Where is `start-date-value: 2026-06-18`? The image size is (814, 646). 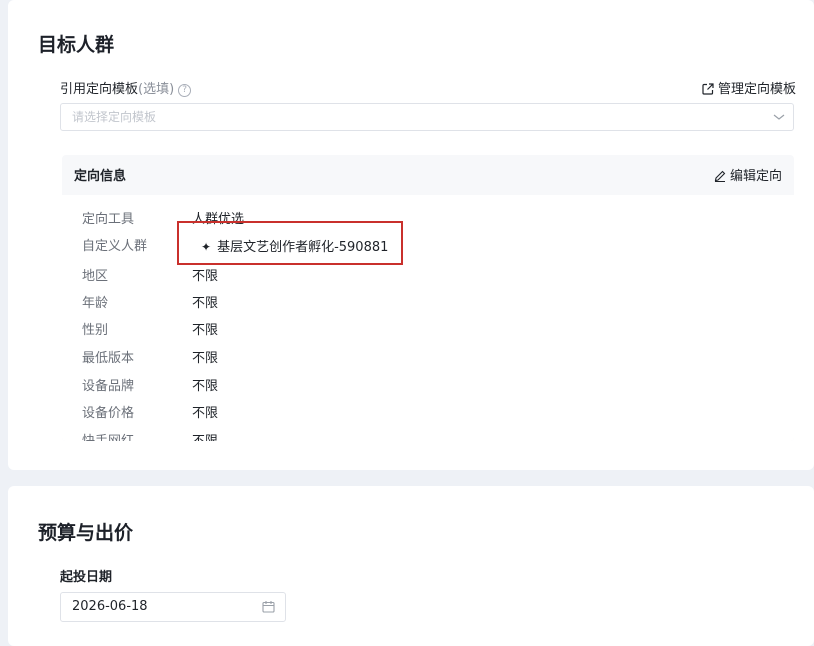
start-date-value: 2026-06-18 is located at coordinates (110, 606).